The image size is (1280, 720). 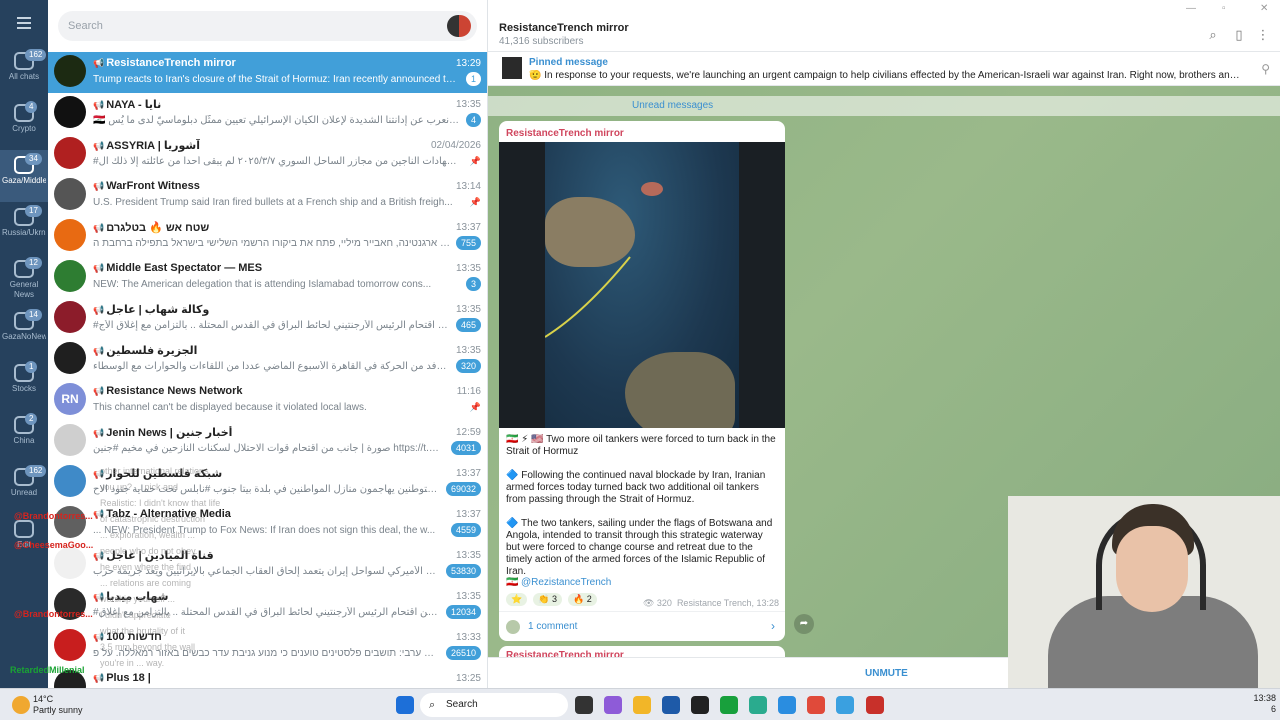 What do you see at coordinates (553, 626) in the screenshot?
I see `comments-label: 1 comment` at bounding box center [553, 626].